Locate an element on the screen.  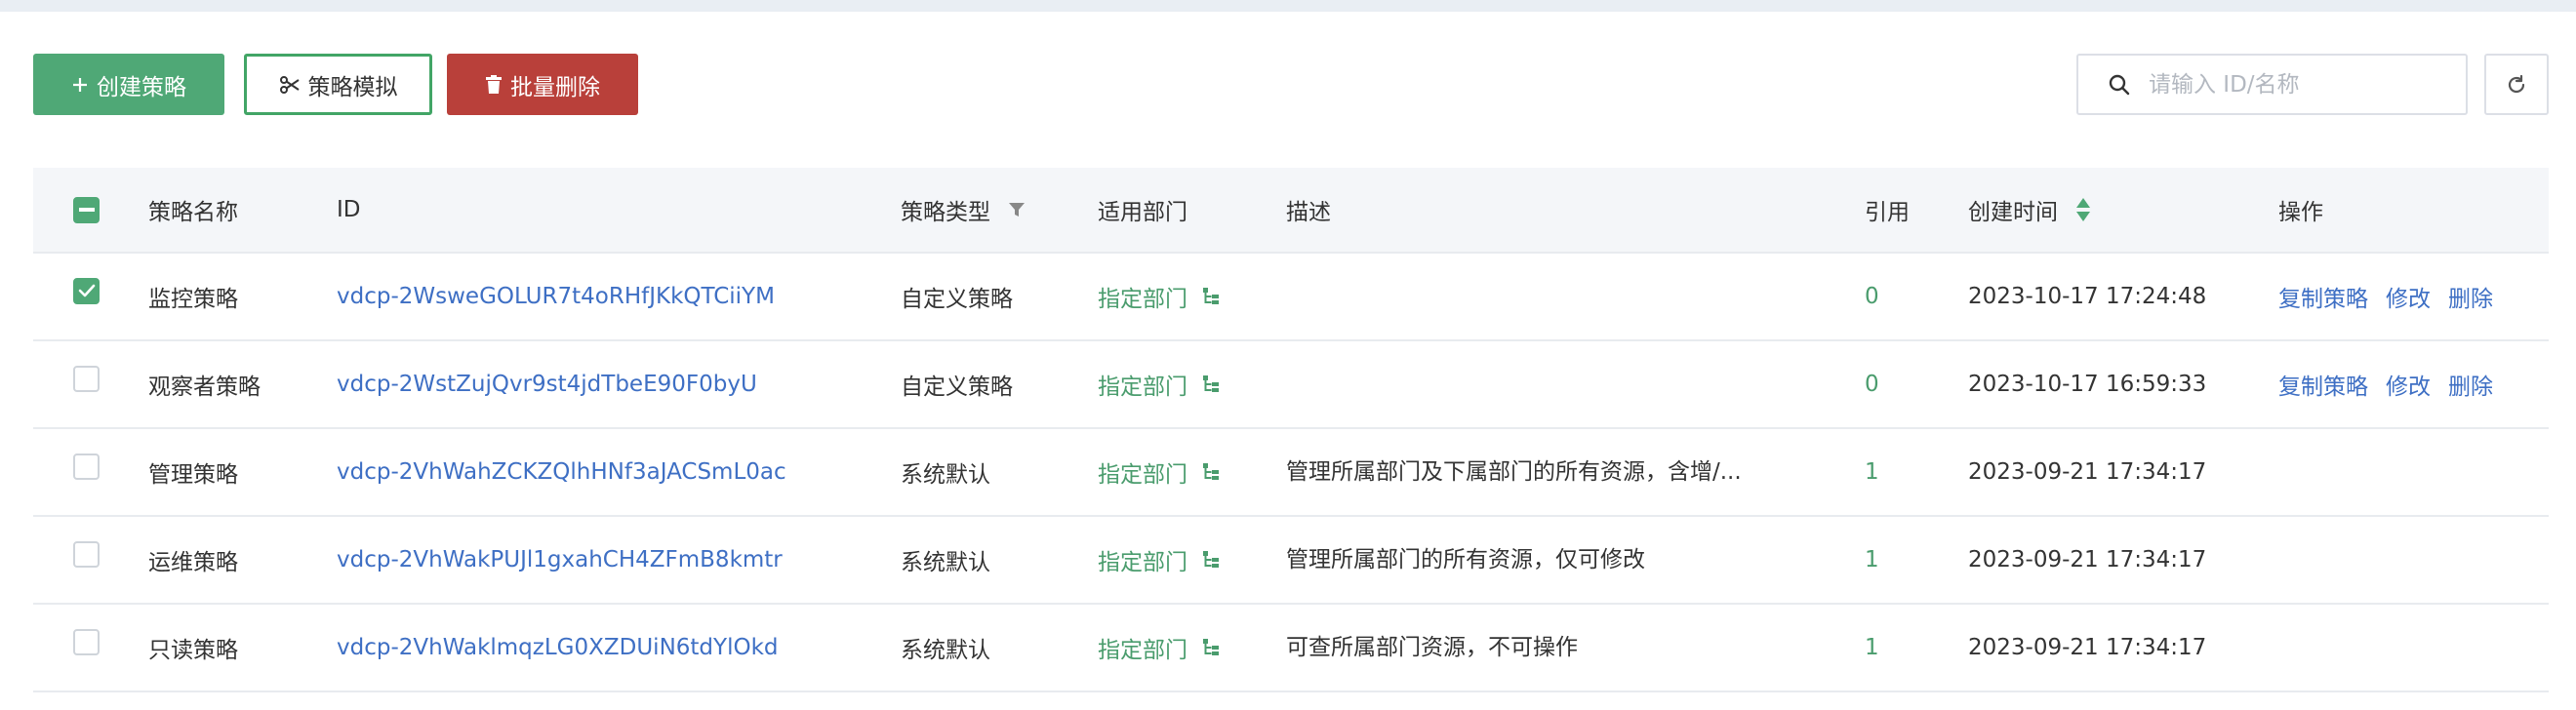
select-all-cell is located at coordinates (86, 210).